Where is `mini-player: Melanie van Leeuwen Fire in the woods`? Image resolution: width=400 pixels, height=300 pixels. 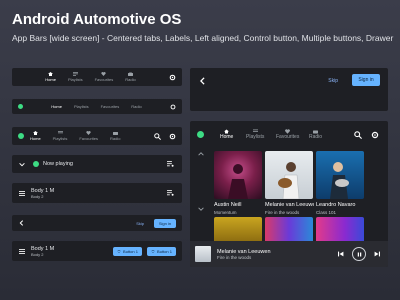
mini-player: Melanie van Leeuwen Fire in the woods is located at coordinates (289, 254).